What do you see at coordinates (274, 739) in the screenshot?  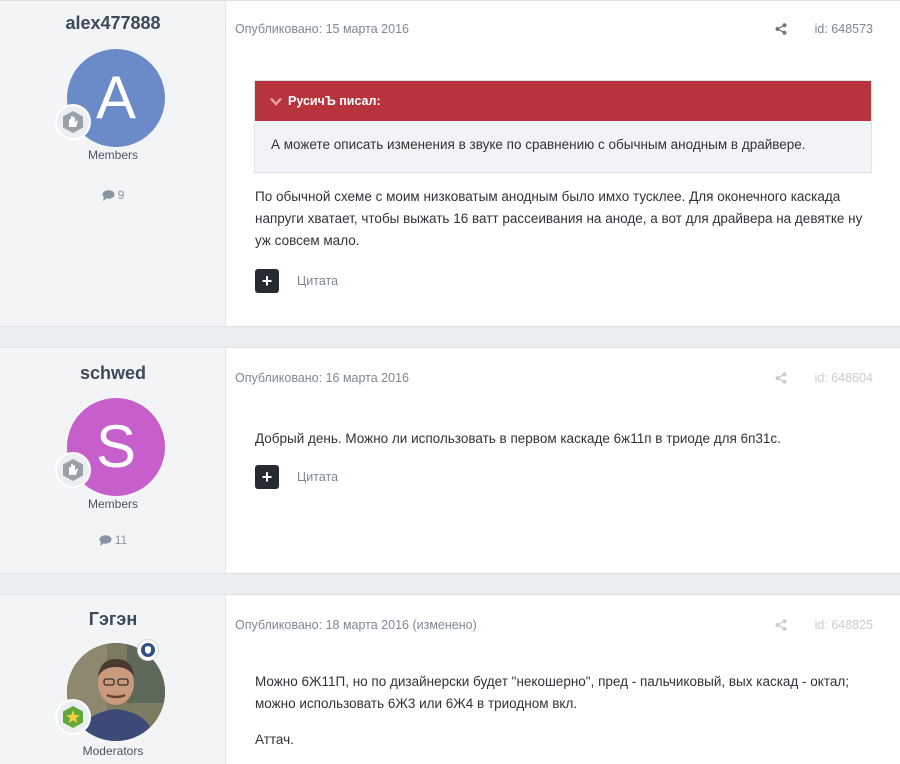 I see `post-text-attach: Аттач.` at bounding box center [274, 739].